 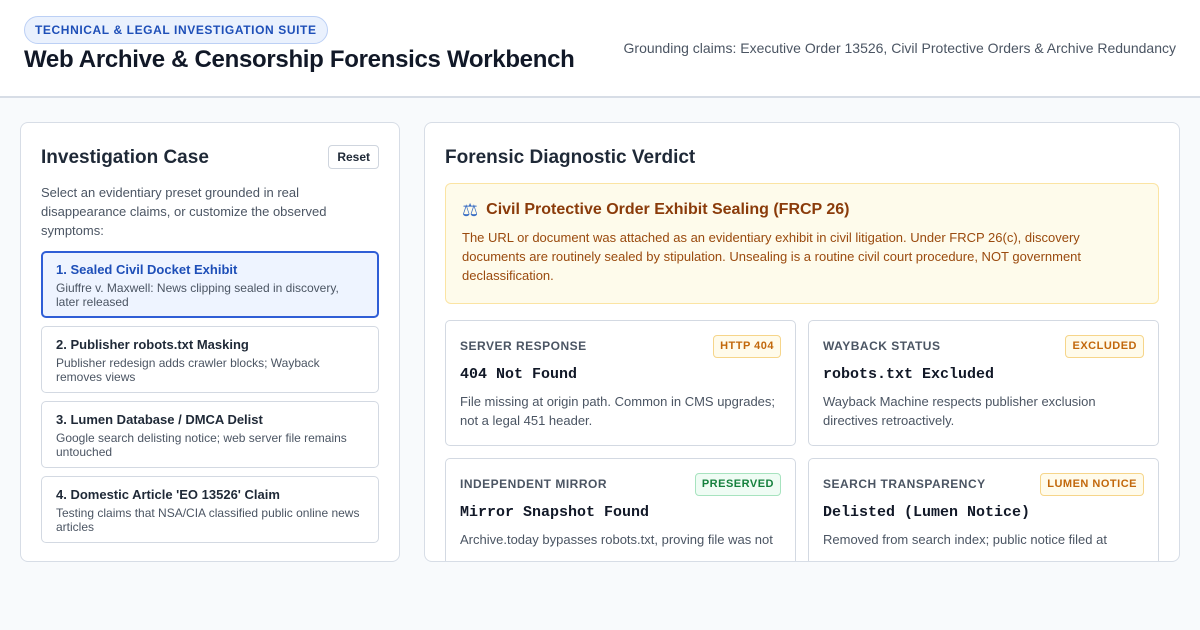 What do you see at coordinates (176, 30) in the screenshot?
I see `suite-badge: TECHNICAL & LEGAL INVESTIGATION SUITE` at bounding box center [176, 30].